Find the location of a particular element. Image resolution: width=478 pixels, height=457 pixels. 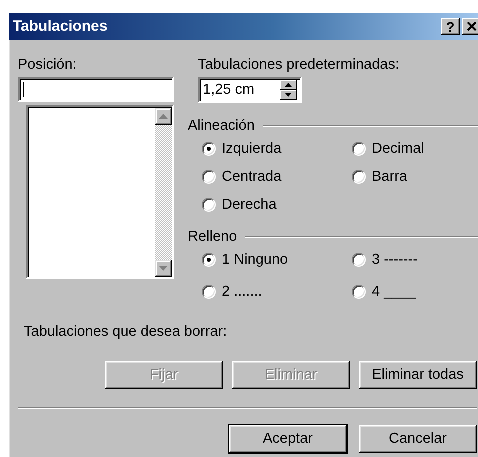

group-title: Alineación is located at coordinates (221, 126).